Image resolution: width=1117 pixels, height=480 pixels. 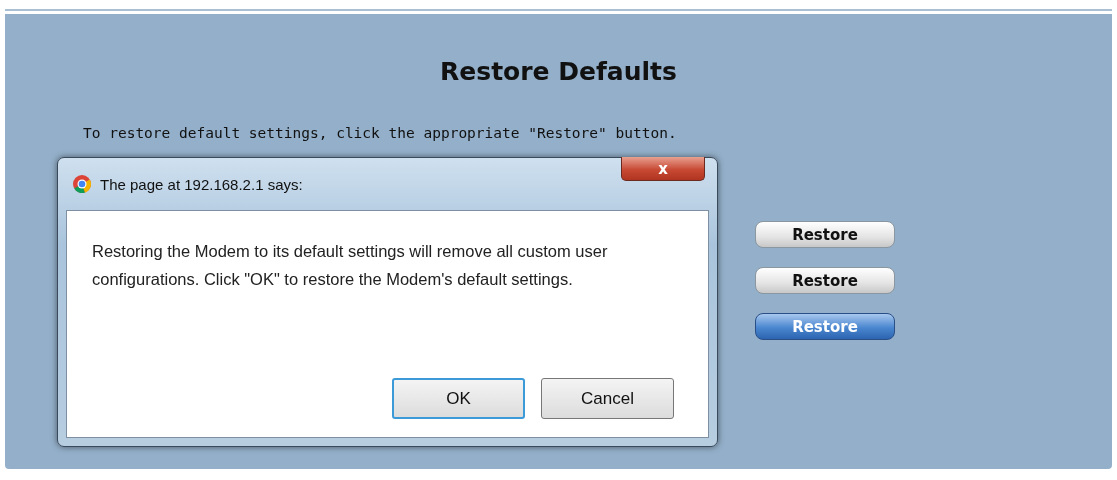 What do you see at coordinates (607, 398) in the screenshot?
I see `cancel-button: Cancel` at bounding box center [607, 398].